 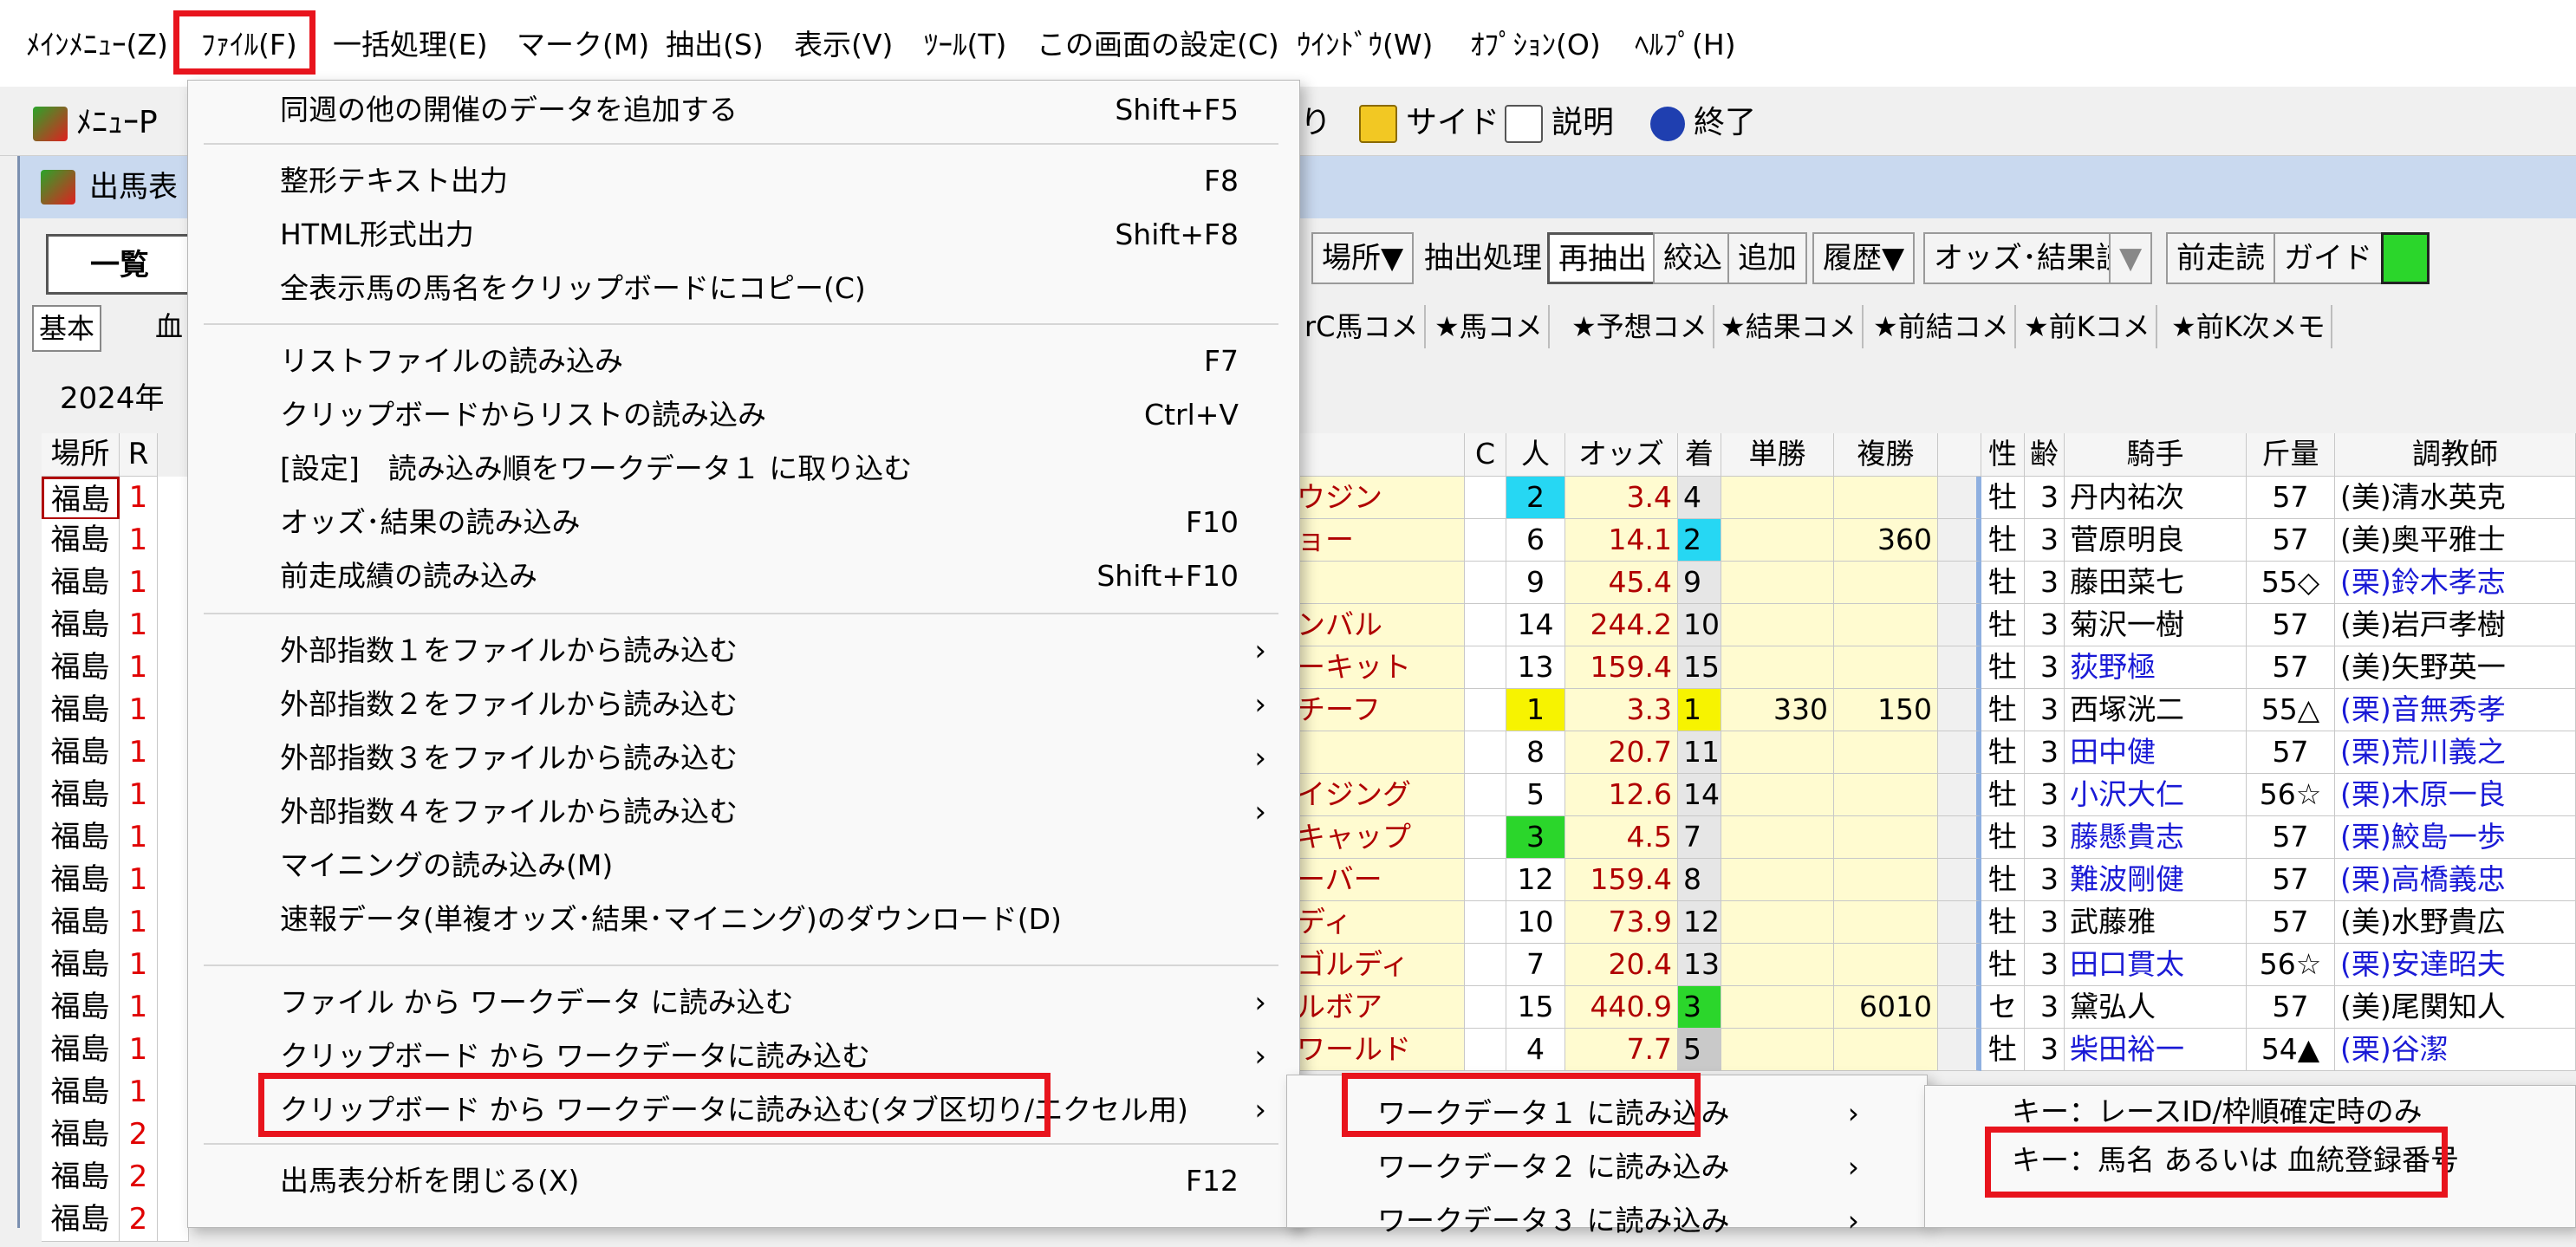 What do you see at coordinates (170, 326) in the screenshot?
I see `tab-blood: 血` at bounding box center [170, 326].